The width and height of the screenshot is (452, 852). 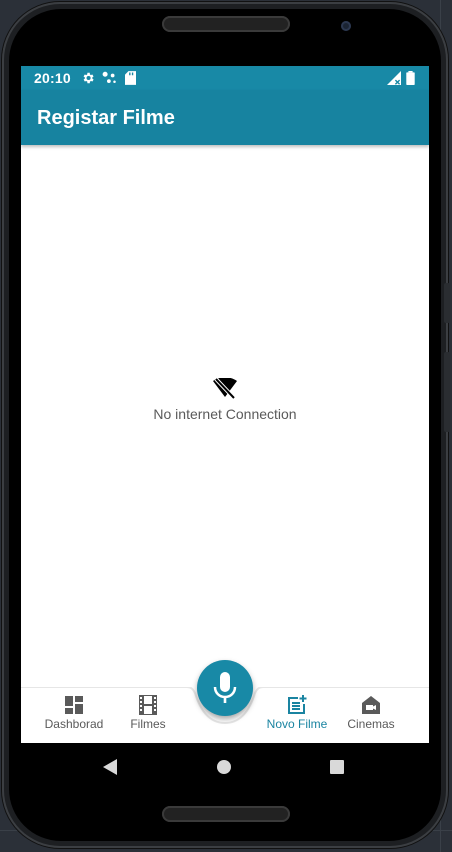 What do you see at coordinates (394, 78) in the screenshot?
I see `signal-icon` at bounding box center [394, 78].